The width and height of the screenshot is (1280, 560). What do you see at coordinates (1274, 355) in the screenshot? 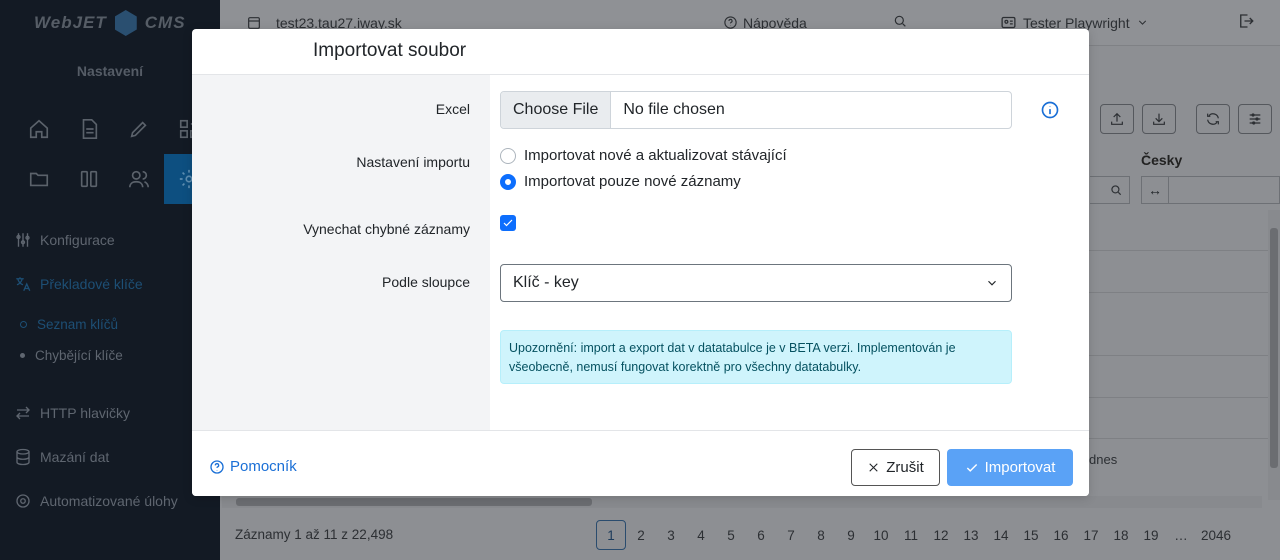
I see `vertical-scrollbar` at bounding box center [1274, 355].